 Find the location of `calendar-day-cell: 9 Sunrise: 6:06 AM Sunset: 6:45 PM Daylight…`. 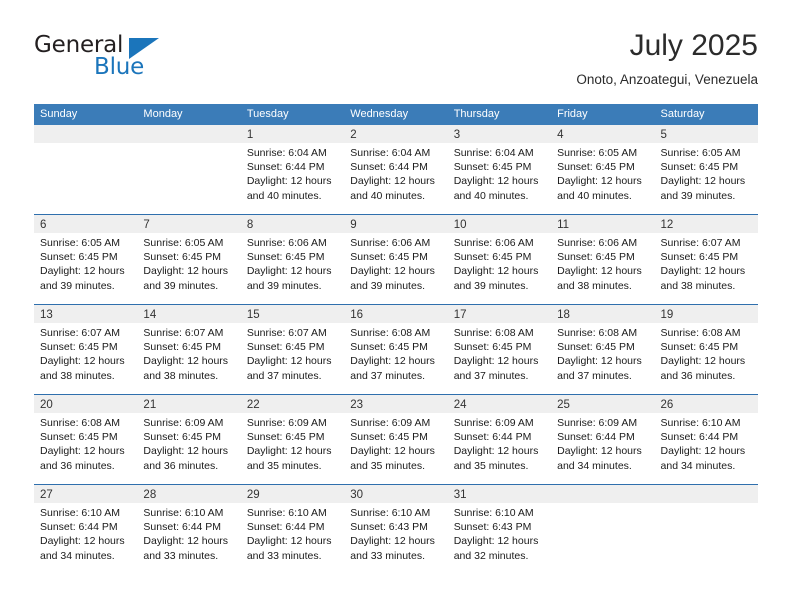

calendar-day-cell: 9 Sunrise: 6:06 AM Sunset: 6:45 PM Daylight… is located at coordinates (396, 259).